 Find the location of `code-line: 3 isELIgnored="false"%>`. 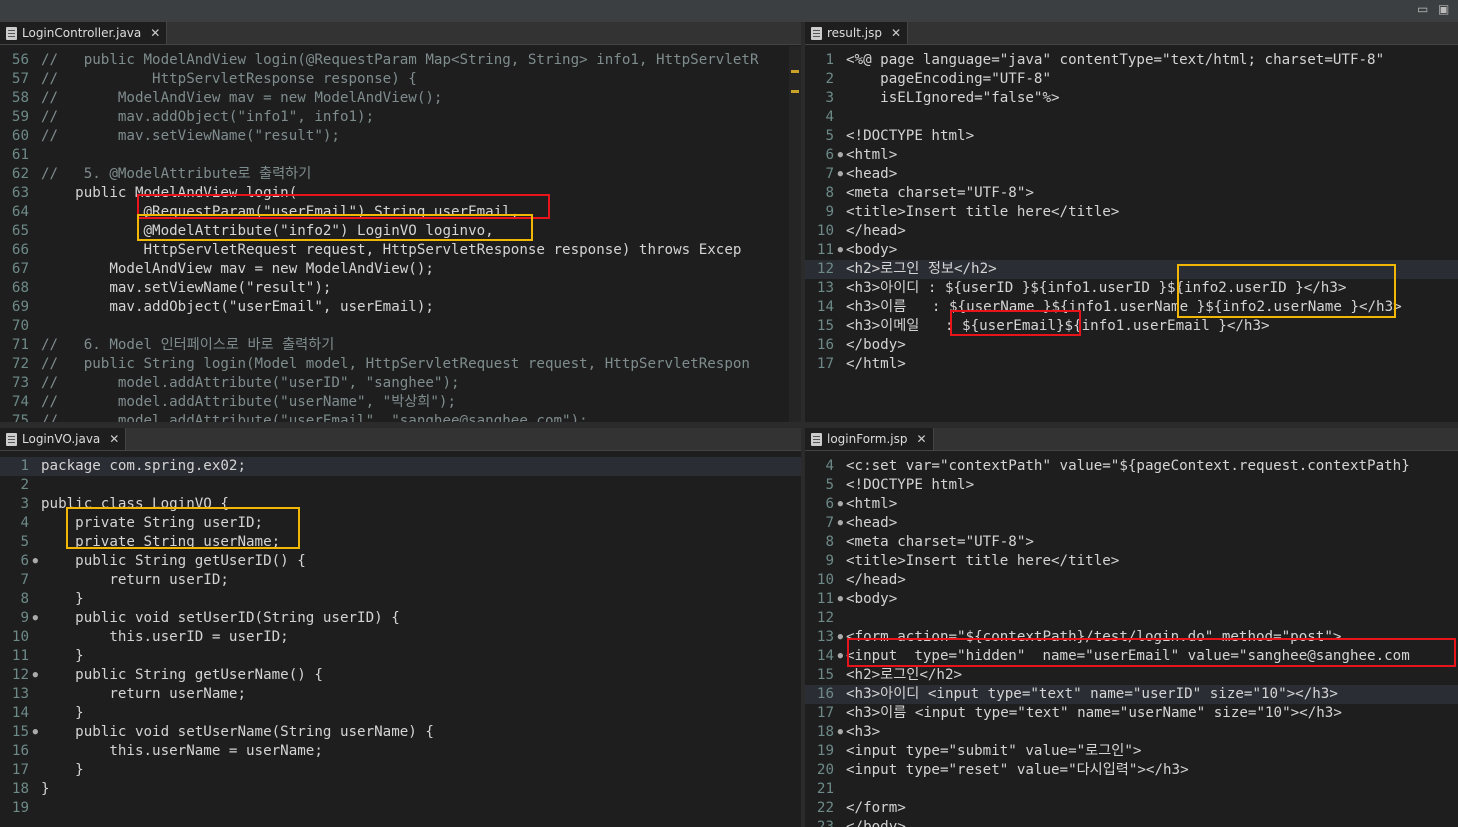

code-line: 3 isELIgnored="false"%> is located at coordinates (1131, 98).